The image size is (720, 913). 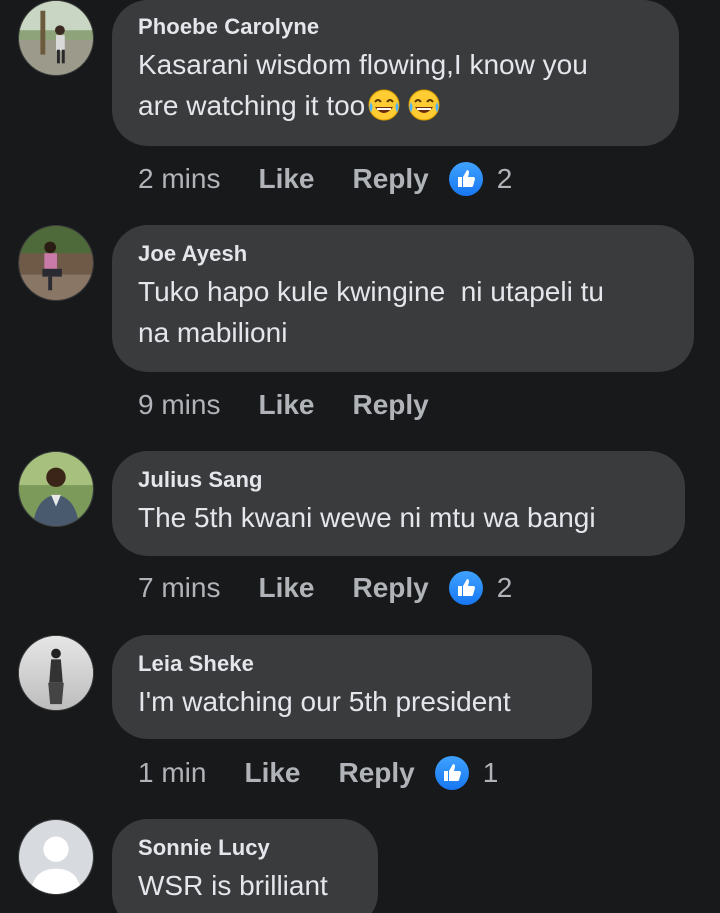 What do you see at coordinates (252, 105) in the screenshot?
I see `comment-text-line: are watching it too` at bounding box center [252, 105].